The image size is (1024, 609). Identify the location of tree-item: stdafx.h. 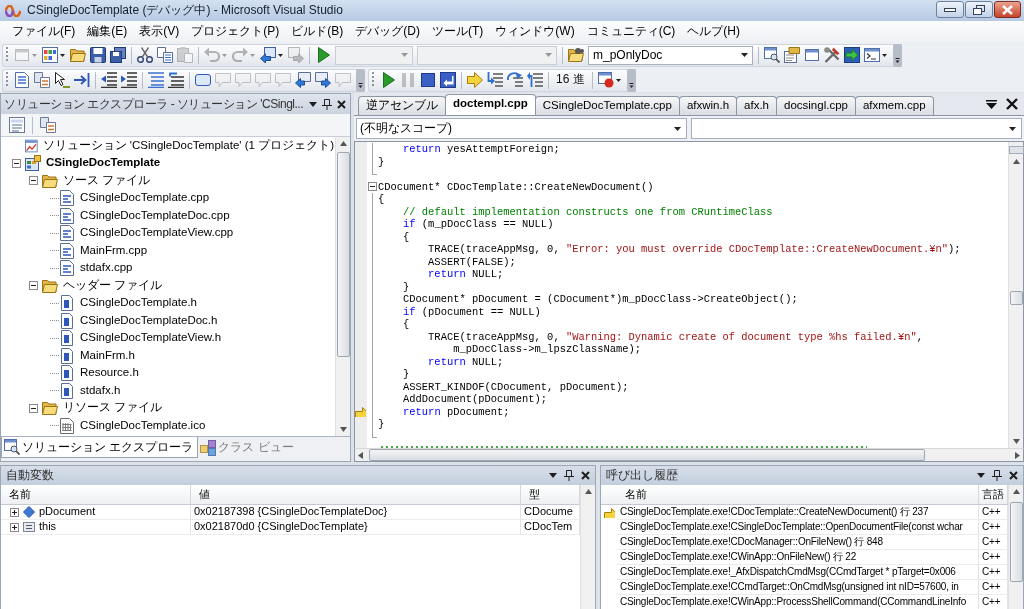
(100, 390).